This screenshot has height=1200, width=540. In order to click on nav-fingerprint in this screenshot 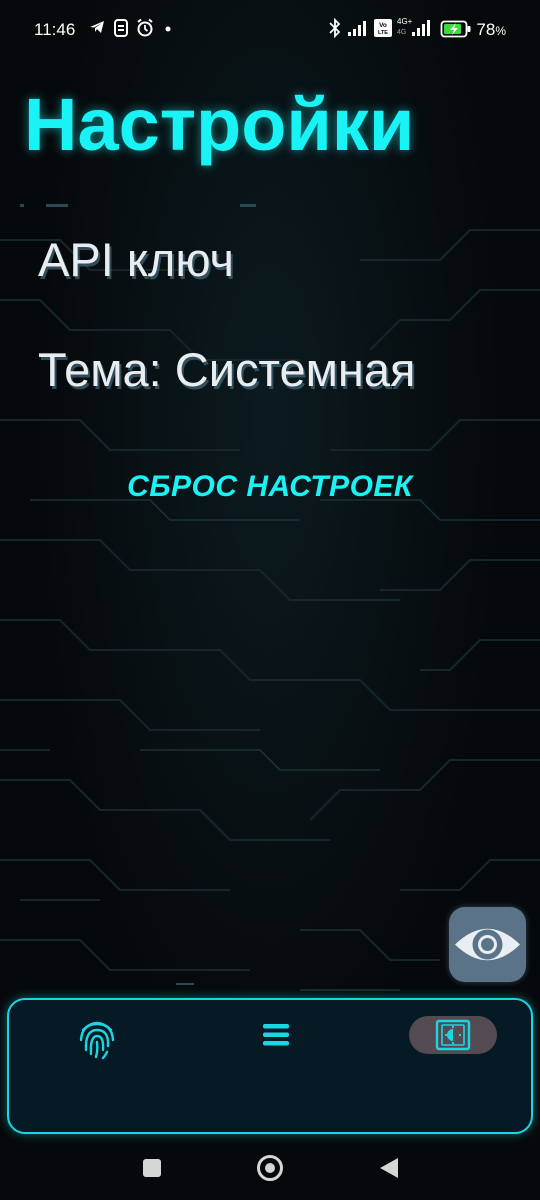, I will do `click(97, 1038)`.